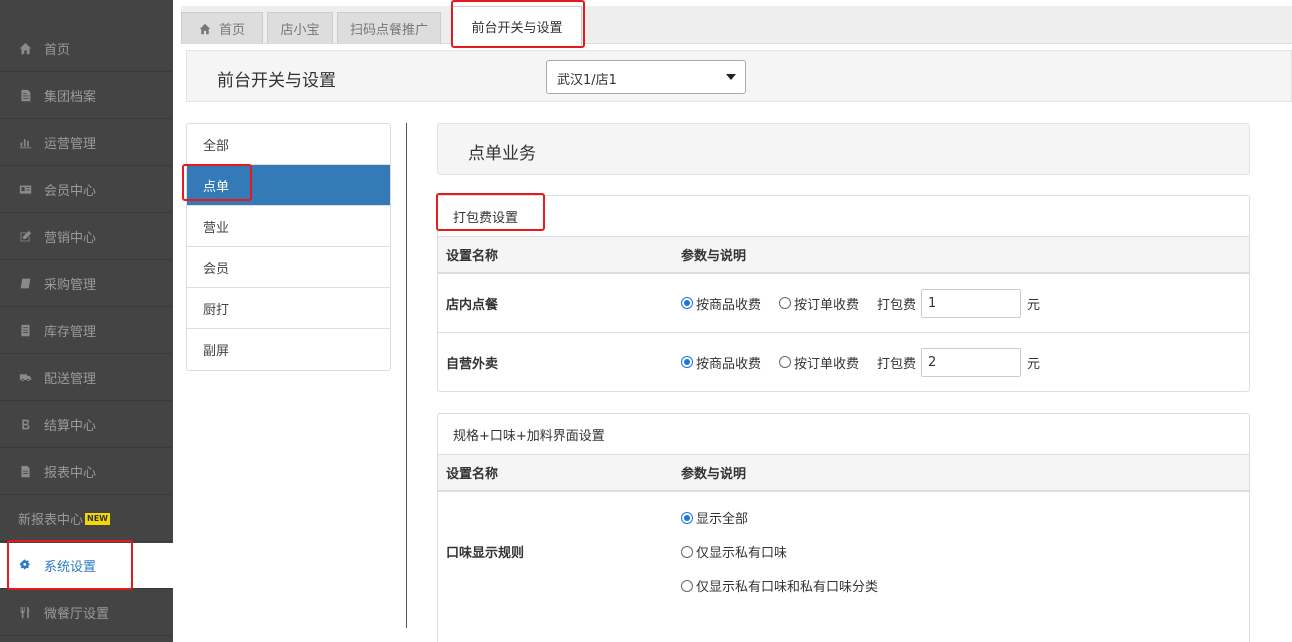 The height and width of the screenshot is (642, 1292). Describe the element at coordinates (843, 434) in the screenshot. I see `panel-title: 规格+口味+加料界面设置` at that location.